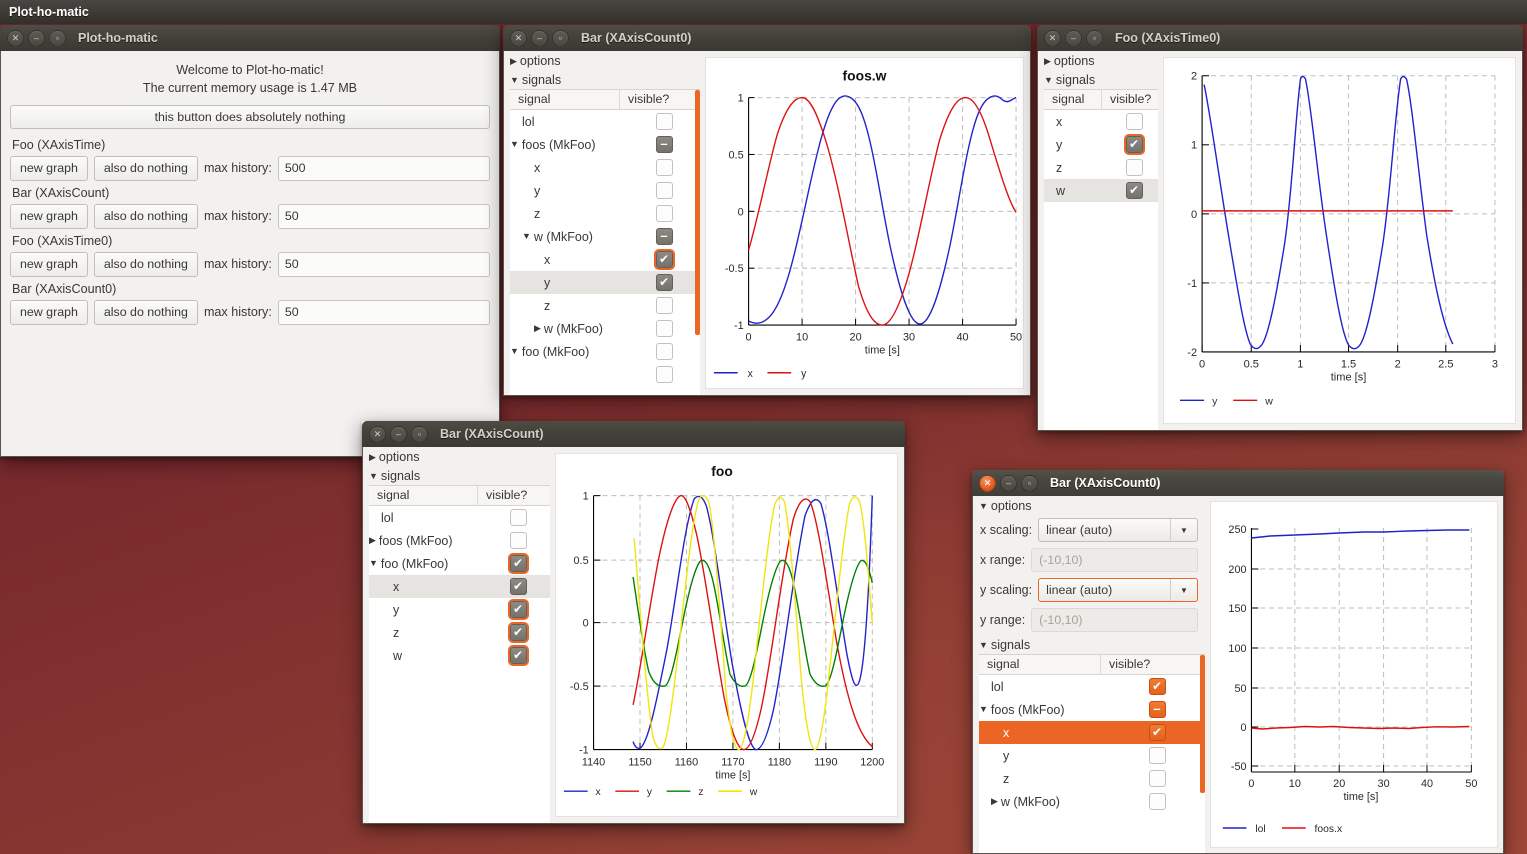  What do you see at coordinates (398, 434) in the screenshot?
I see `minimize-icon: –` at bounding box center [398, 434].